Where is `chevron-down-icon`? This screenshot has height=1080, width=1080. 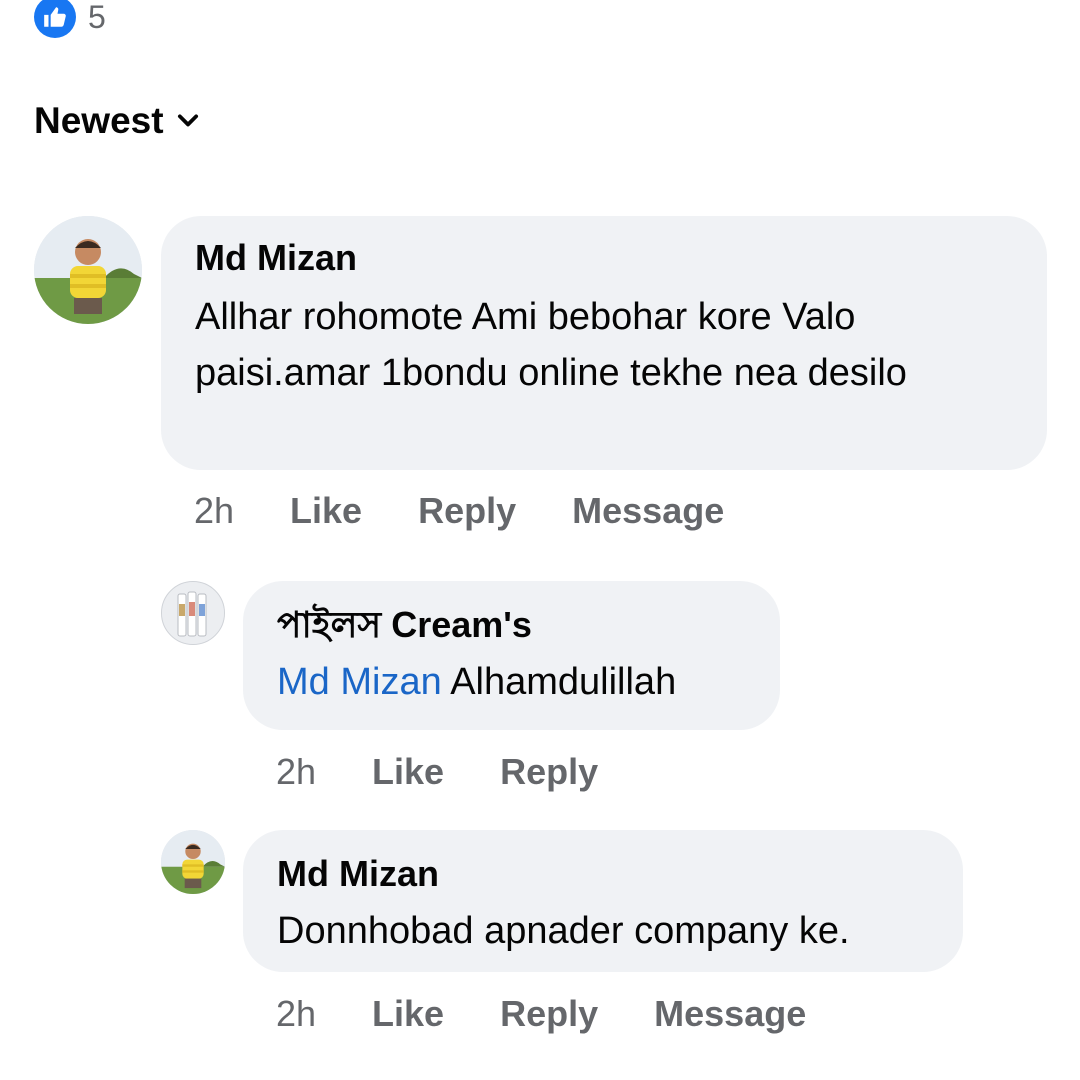 chevron-down-icon is located at coordinates (188, 121).